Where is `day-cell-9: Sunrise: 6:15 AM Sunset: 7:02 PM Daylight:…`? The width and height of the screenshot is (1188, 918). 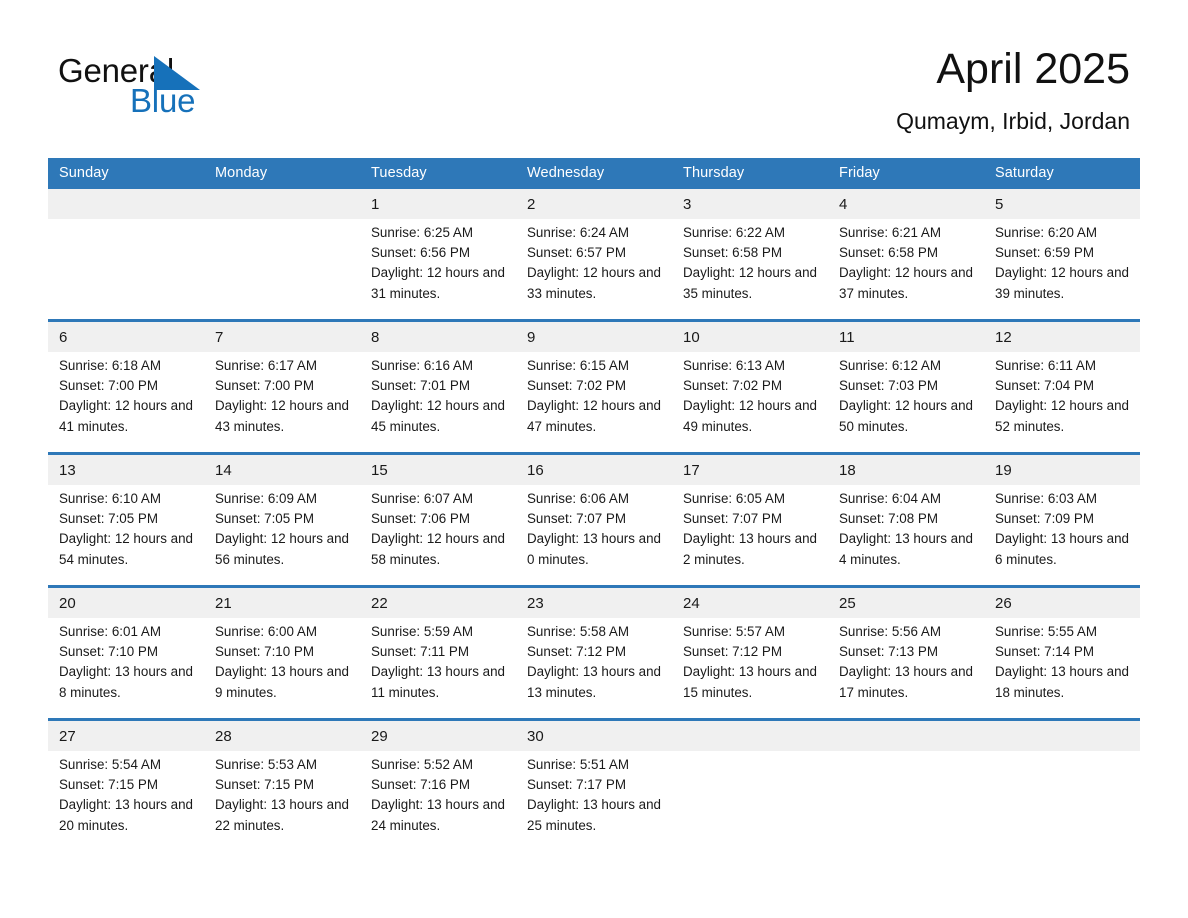
day-cell-9: Sunrise: 6:15 AM Sunset: 7:02 PM Daylight:… is located at coordinates (594, 402).